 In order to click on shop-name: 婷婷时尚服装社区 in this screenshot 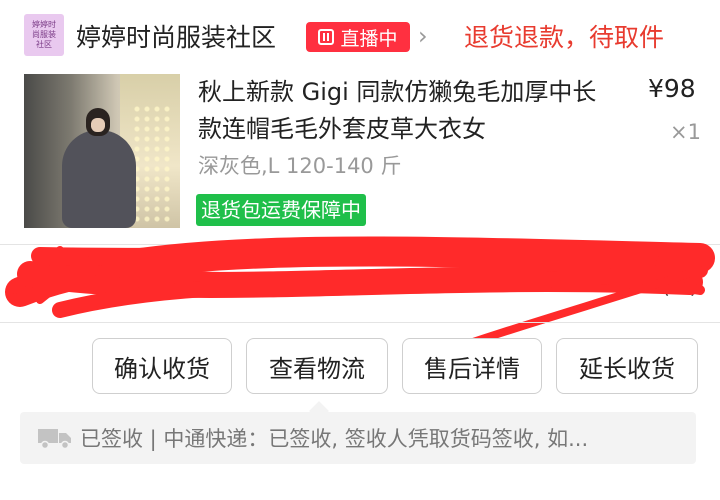, I will do `click(176, 36)`.